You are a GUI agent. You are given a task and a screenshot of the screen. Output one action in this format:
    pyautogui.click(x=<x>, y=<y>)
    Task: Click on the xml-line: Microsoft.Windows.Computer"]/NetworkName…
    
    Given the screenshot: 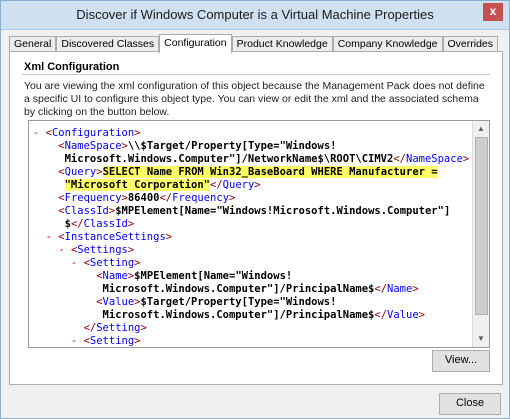 What is the action you would take?
    pyautogui.click(x=253, y=159)
    